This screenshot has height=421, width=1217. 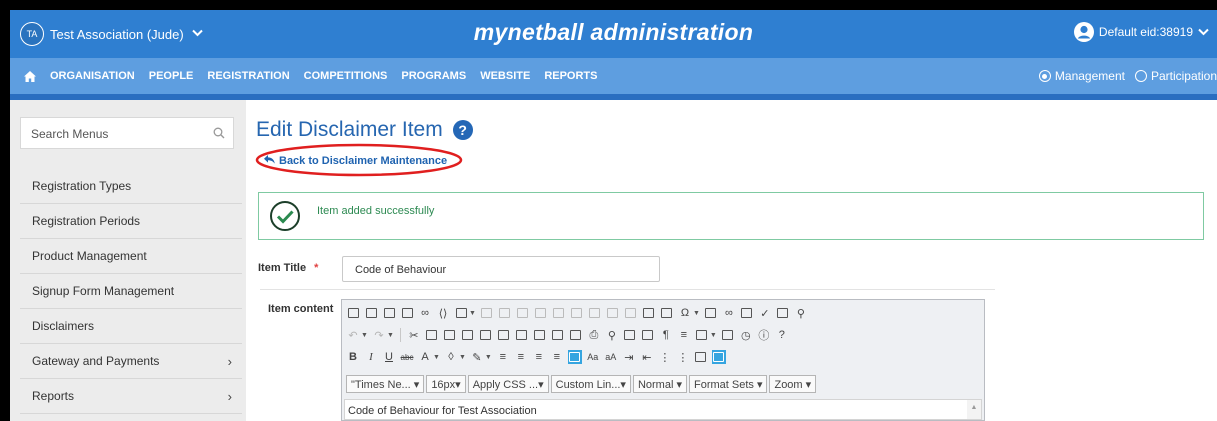 I want to click on nav-organisation: ORGANISATION, so click(x=92, y=76).